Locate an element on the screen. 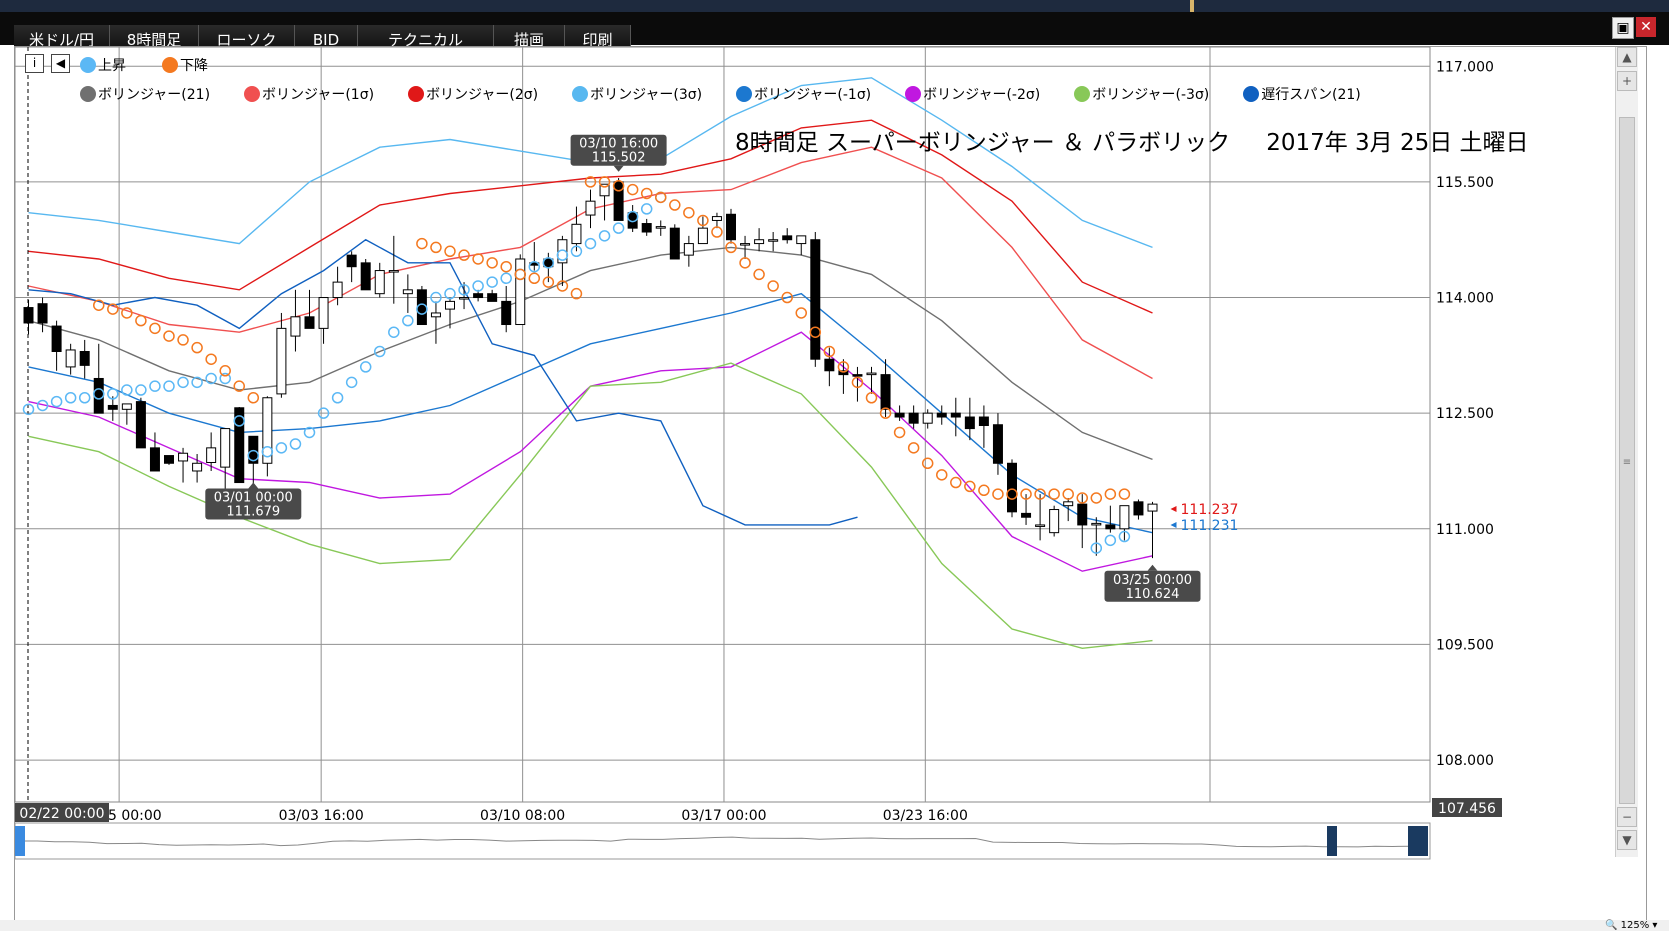 This screenshot has height=931, width=1669. legend-item: ボリンジャー(-3σ) is located at coordinates (1141, 94).